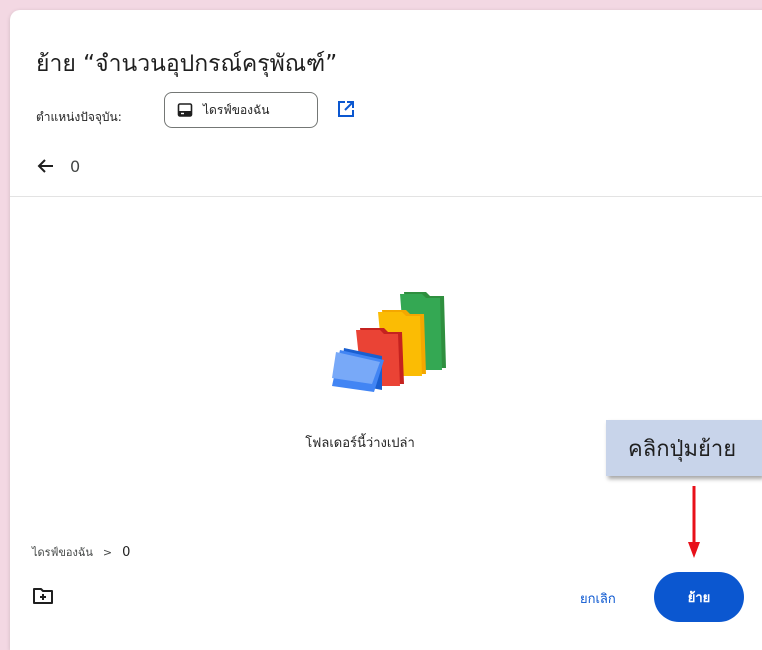 This screenshot has height=650, width=762. Describe the element at coordinates (684, 448) in the screenshot. I see `instruction-callout: คลิกปุ่มย้าย` at that location.